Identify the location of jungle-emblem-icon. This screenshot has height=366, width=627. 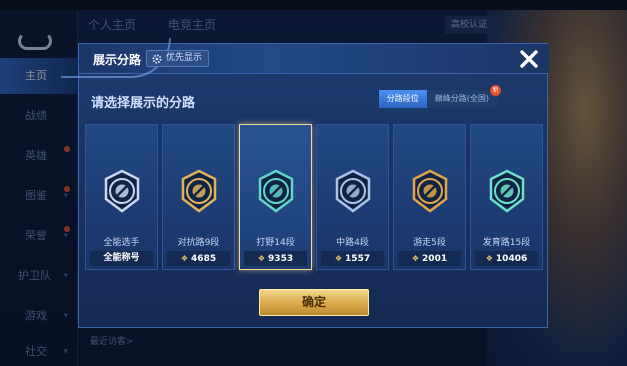
(276, 191).